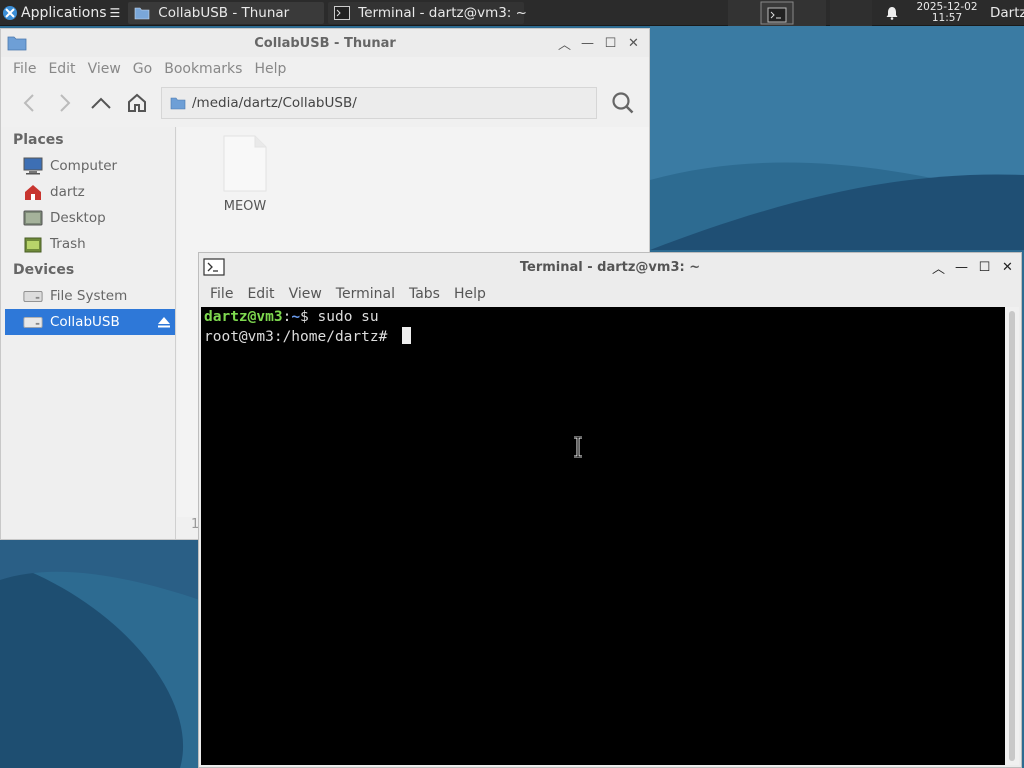 The image size is (1024, 768). I want to click on sidebar-item-trash: Trash, so click(88, 244).